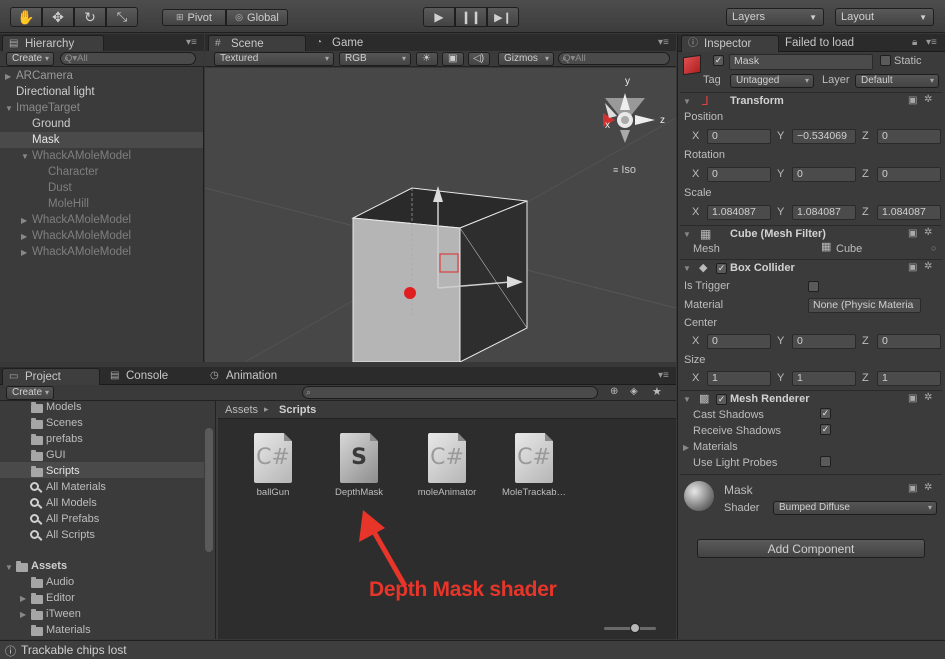 The image size is (945, 659). I want to click on lock-icon: 🔒︎, so click(914, 42).